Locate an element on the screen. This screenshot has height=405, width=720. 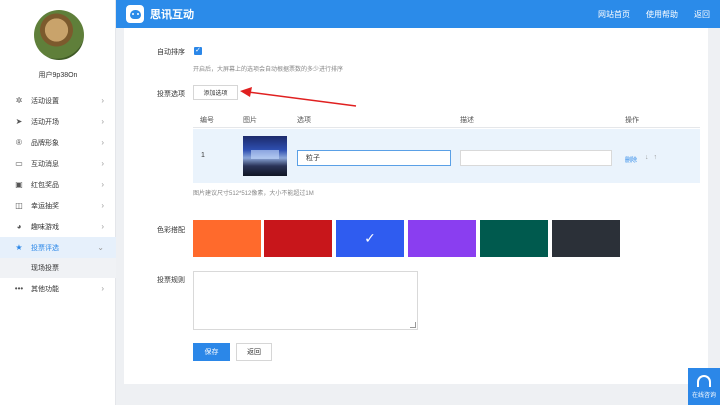
app-title: 思讯互动 is located at coordinates (172, 15).